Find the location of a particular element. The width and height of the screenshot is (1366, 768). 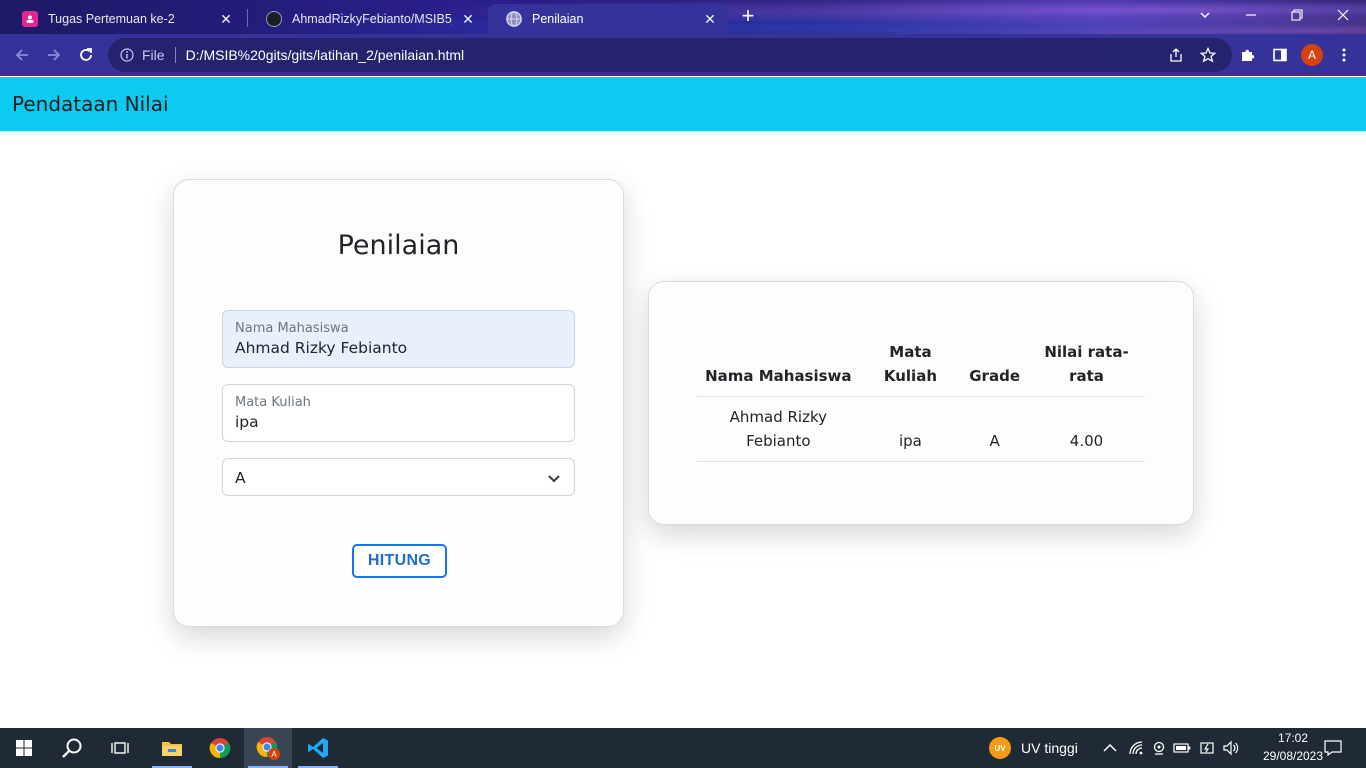

address-divider is located at coordinates (175, 55).